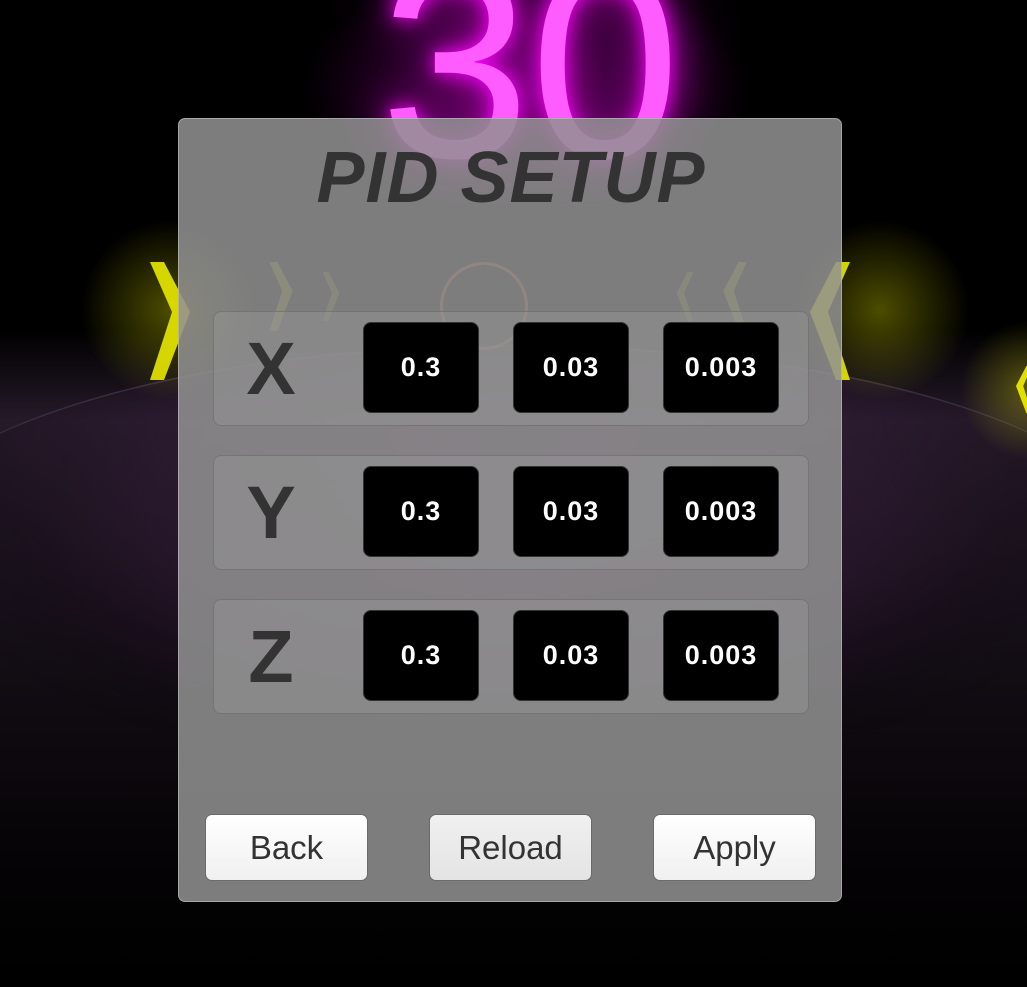 The width and height of the screenshot is (1027, 987). What do you see at coordinates (271, 512) in the screenshot?
I see `axis-label-y: Y` at bounding box center [271, 512].